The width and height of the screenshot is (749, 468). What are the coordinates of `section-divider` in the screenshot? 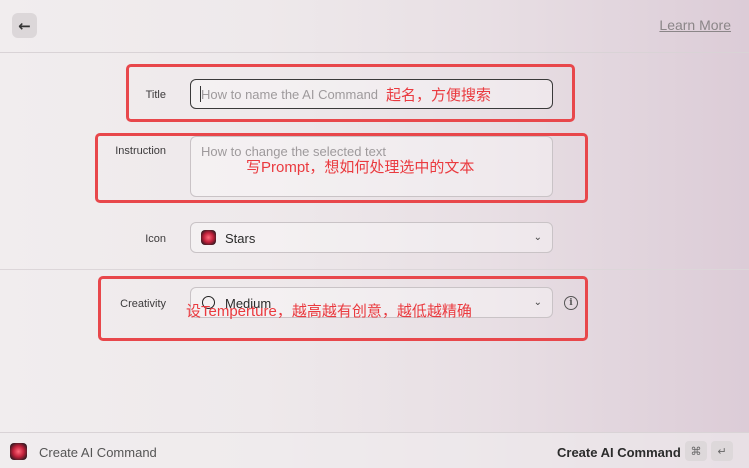 It's located at (374, 269).